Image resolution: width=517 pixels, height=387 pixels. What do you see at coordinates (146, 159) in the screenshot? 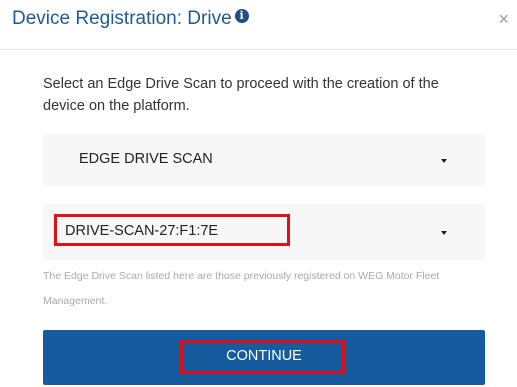
I see `select-value: EDGE DRIVE SCAN` at bounding box center [146, 159].